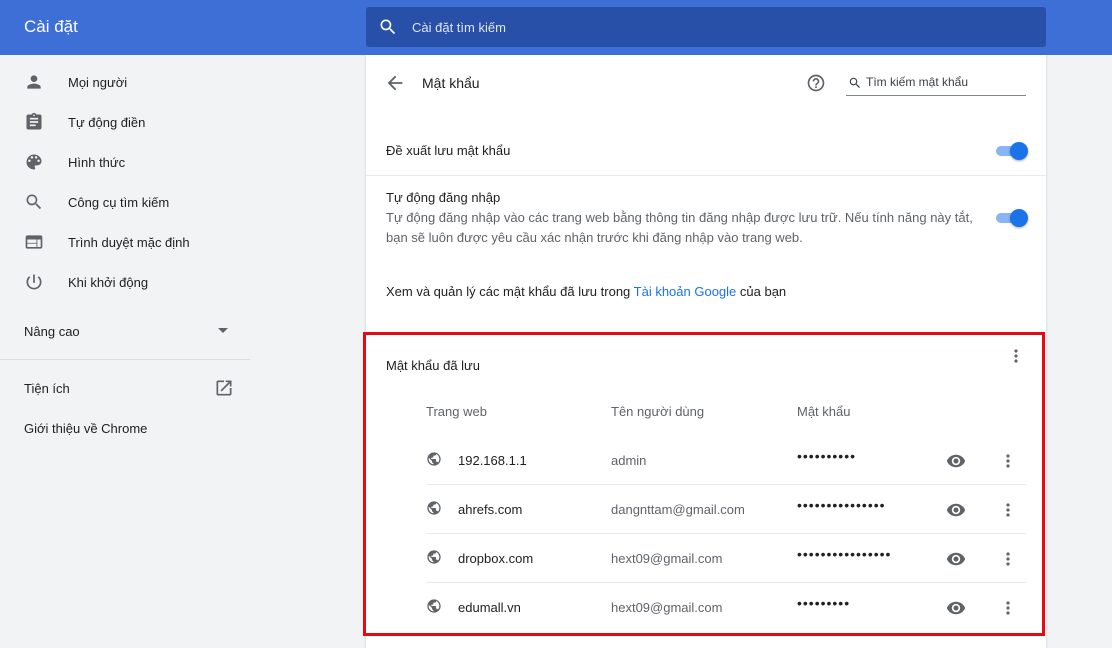 Image resolution: width=1112 pixels, height=648 pixels. I want to click on person-icon, so click(34, 82).